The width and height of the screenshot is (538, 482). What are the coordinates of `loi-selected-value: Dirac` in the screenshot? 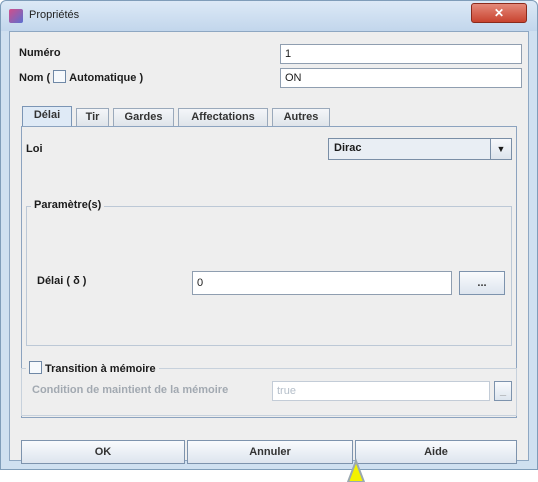 It's located at (348, 148).